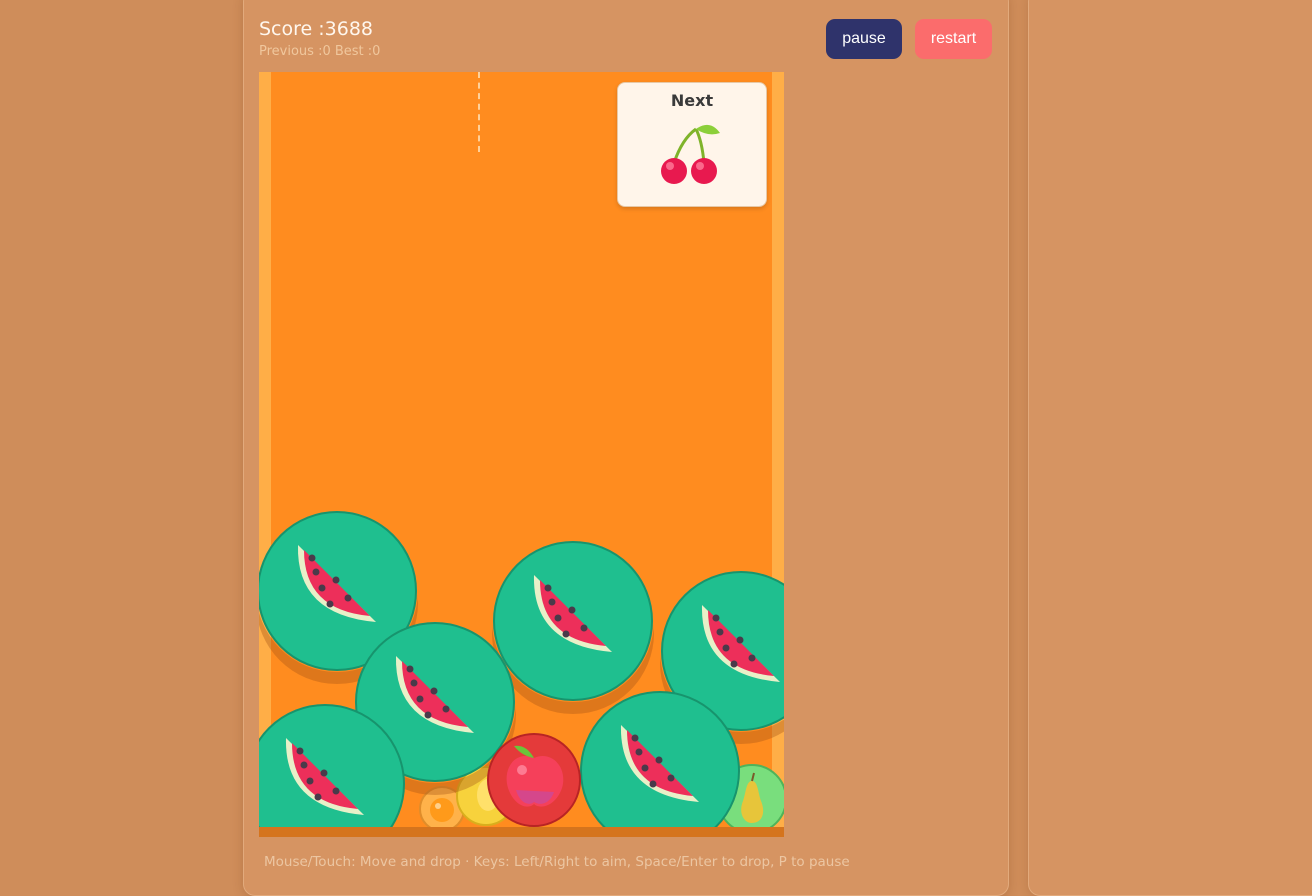  What do you see at coordinates (320, 51) in the screenshot?
I see `previous-best-display: Previous :0 Best :0` at bounding box center [320, 51].